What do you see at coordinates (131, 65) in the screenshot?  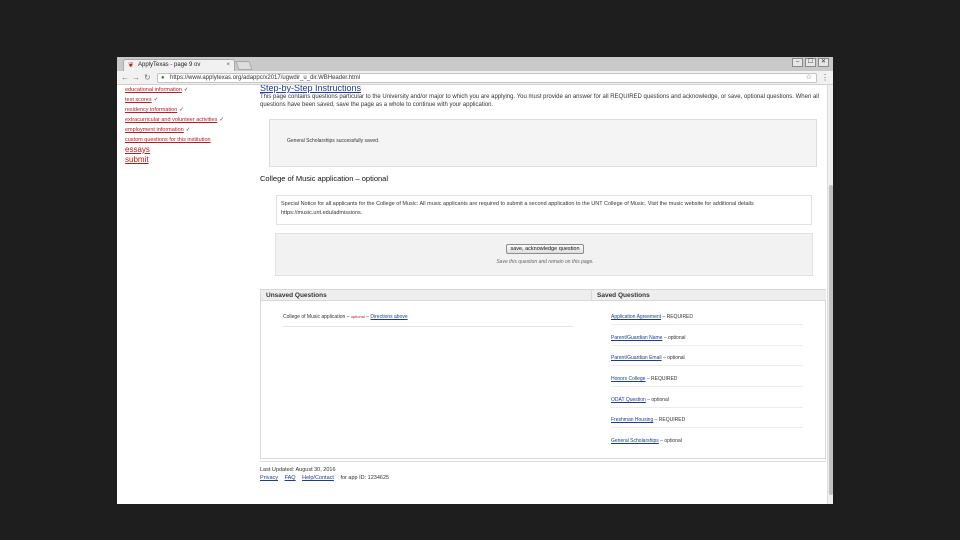 I see `favicon-icon: ❦` at bounding box center [131, 65].